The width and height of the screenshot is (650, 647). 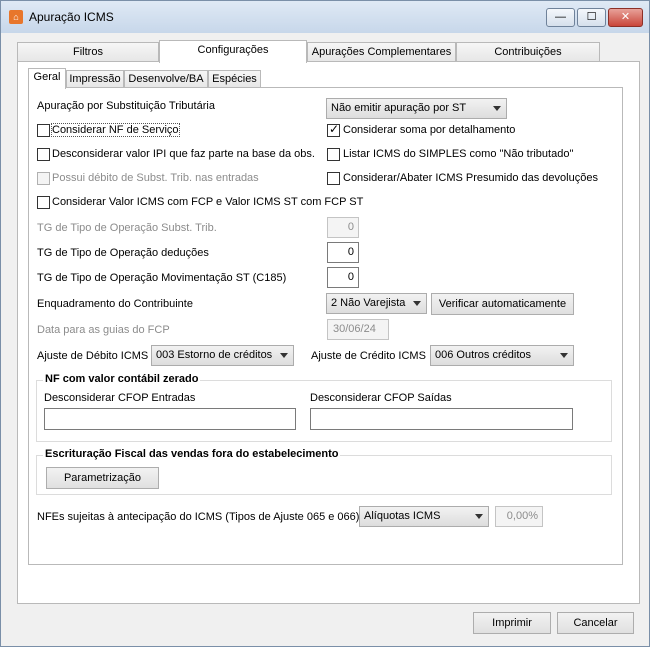 What do you see at coordinates (93, 356) in the screenshot?
I see `ajuste-debito-label: Ajuste de Débito ICMS` at bounding box center [93, 356].